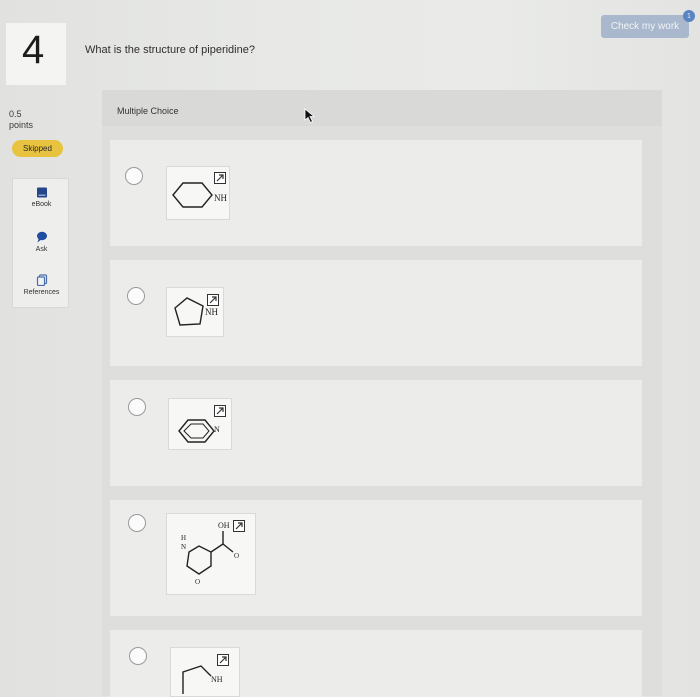 The image size is (700, 697). I want to click on small-ring-structure-icon: NH, so click(202, 679).